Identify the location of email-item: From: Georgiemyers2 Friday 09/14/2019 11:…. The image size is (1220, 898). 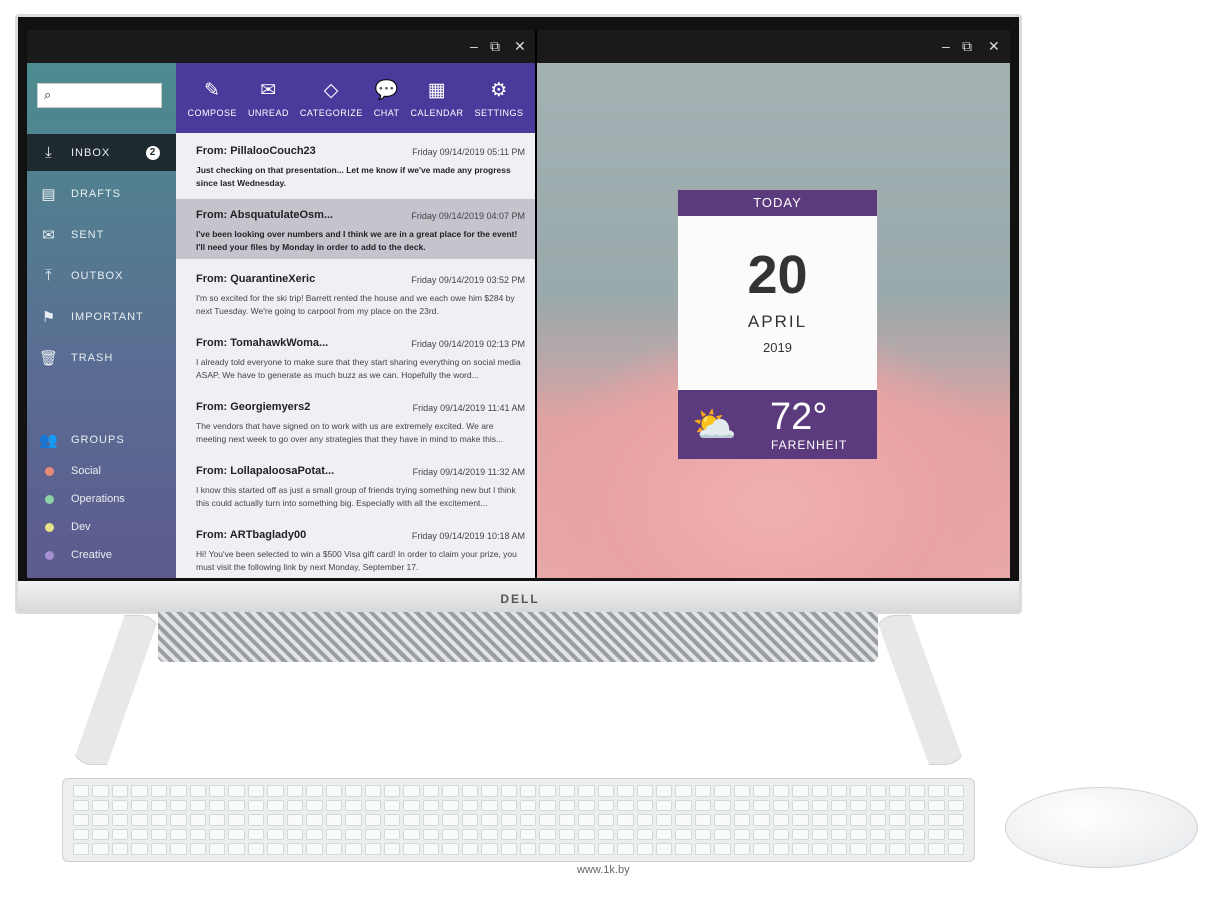
(355, 421).